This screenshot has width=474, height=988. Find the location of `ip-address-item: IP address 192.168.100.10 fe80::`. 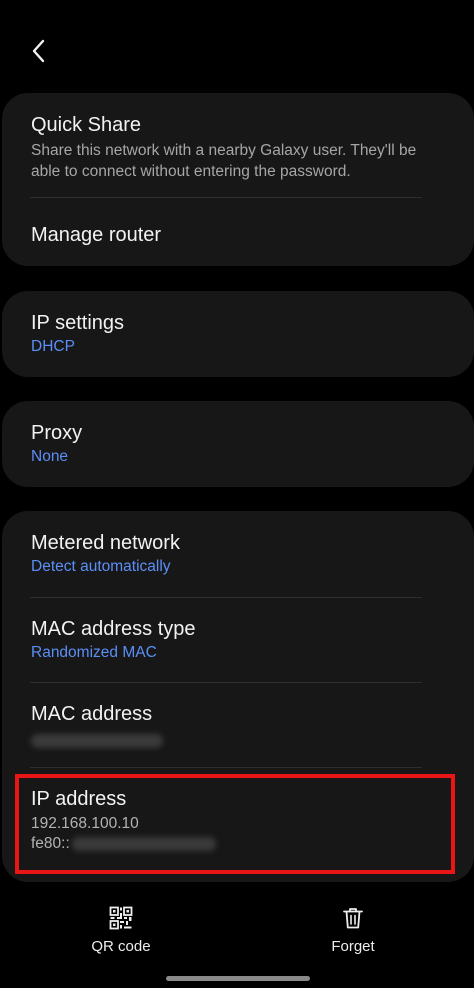

ip-address-item: IP address 192.168.100.10 fe80:: is located at coordinates (238, 824).